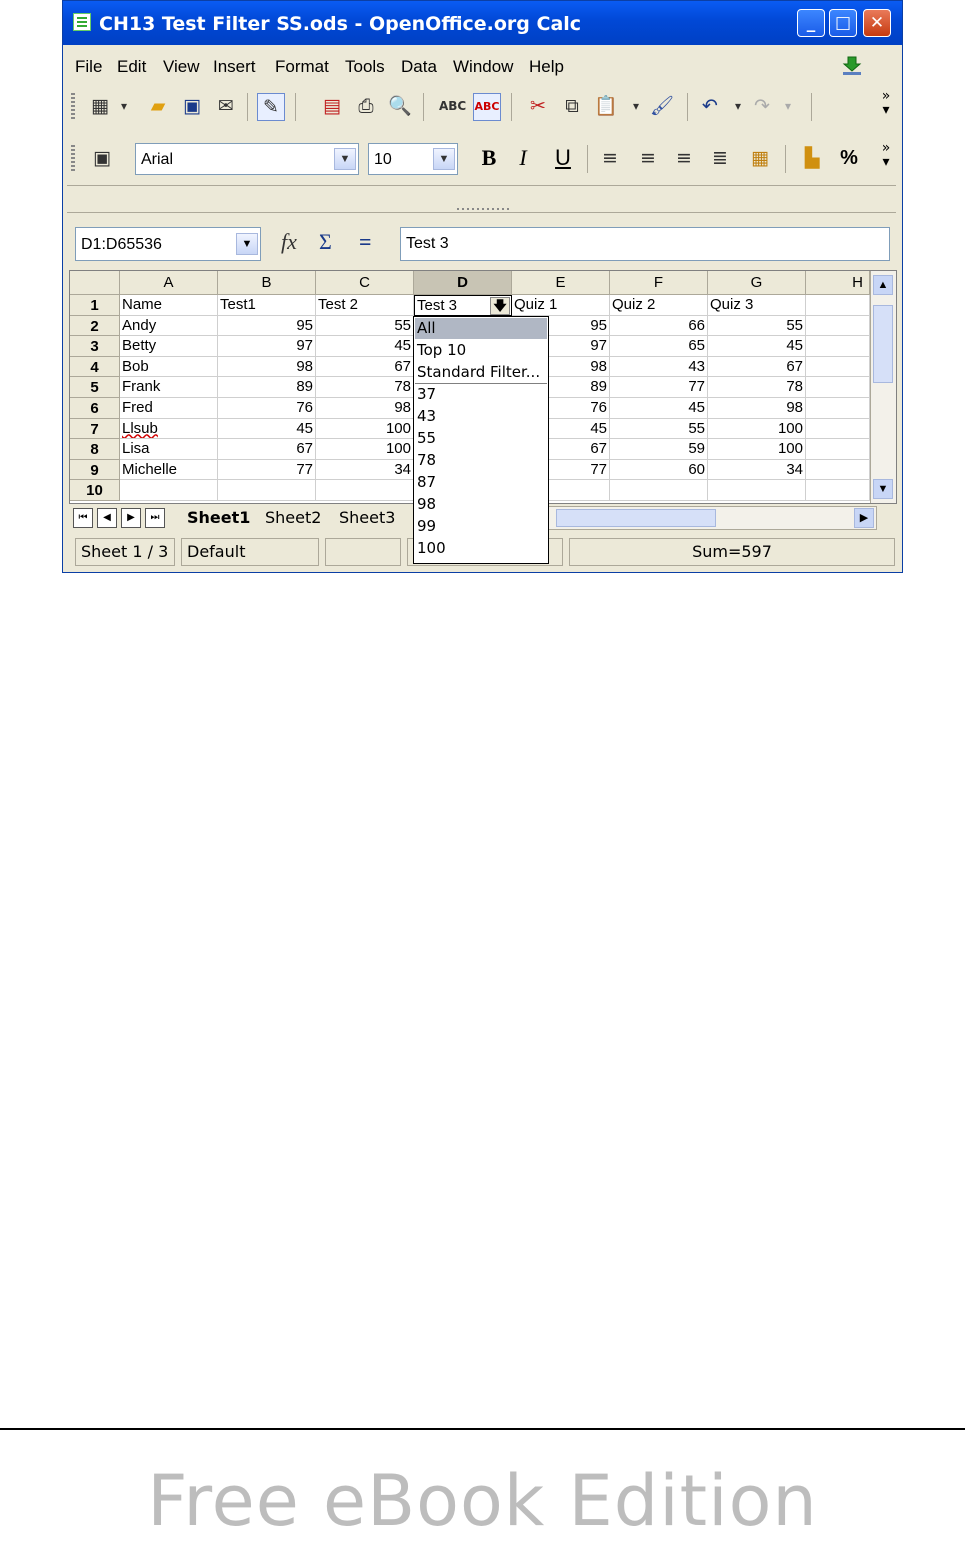 The width and height of the screenshot is (965, 1542). I want to click on italic-button: I, so click(523, 158).